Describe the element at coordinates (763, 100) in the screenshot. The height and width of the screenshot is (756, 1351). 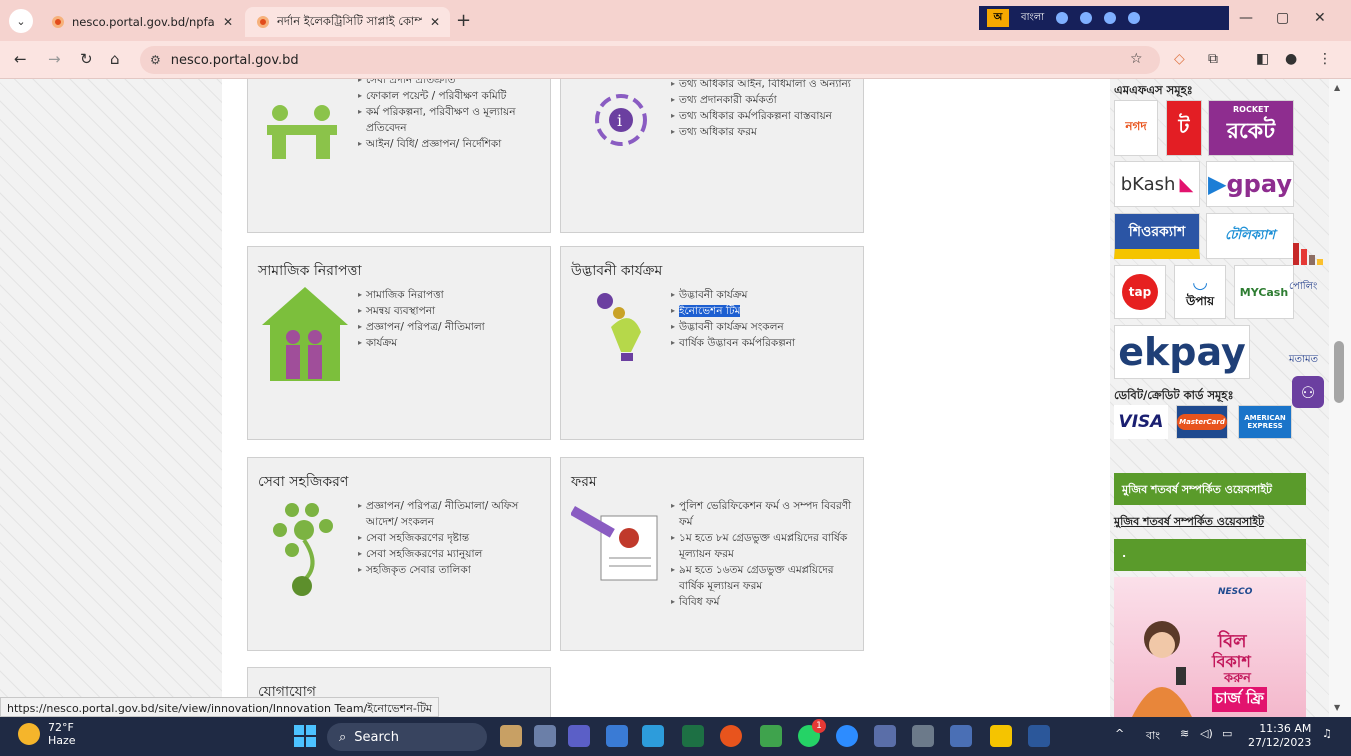
I see `card-link: তথ্য প্রদানকারী কর্মকর্তা` at that location.